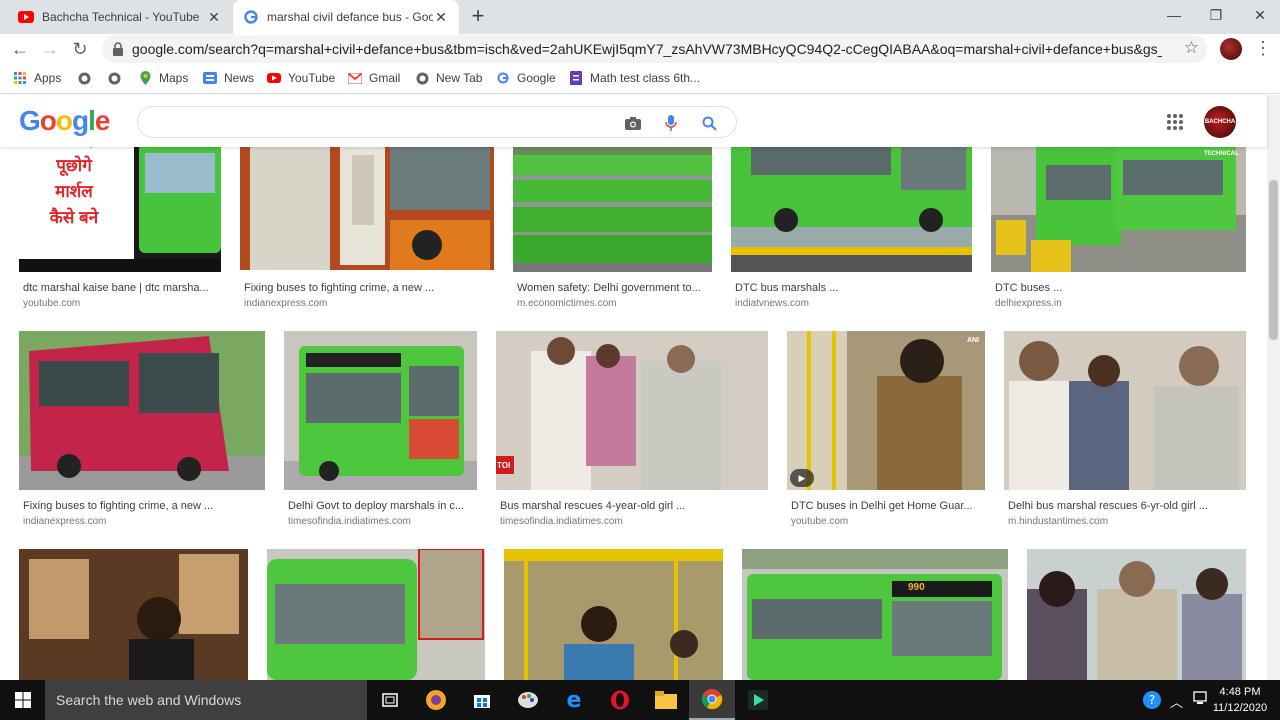 The width and height of the screenshot is (1280, 720). What do you see at coordinates (526, 78) in the screenshot?
I see `bookmark-google: Google` at bounding box center [526, 78].